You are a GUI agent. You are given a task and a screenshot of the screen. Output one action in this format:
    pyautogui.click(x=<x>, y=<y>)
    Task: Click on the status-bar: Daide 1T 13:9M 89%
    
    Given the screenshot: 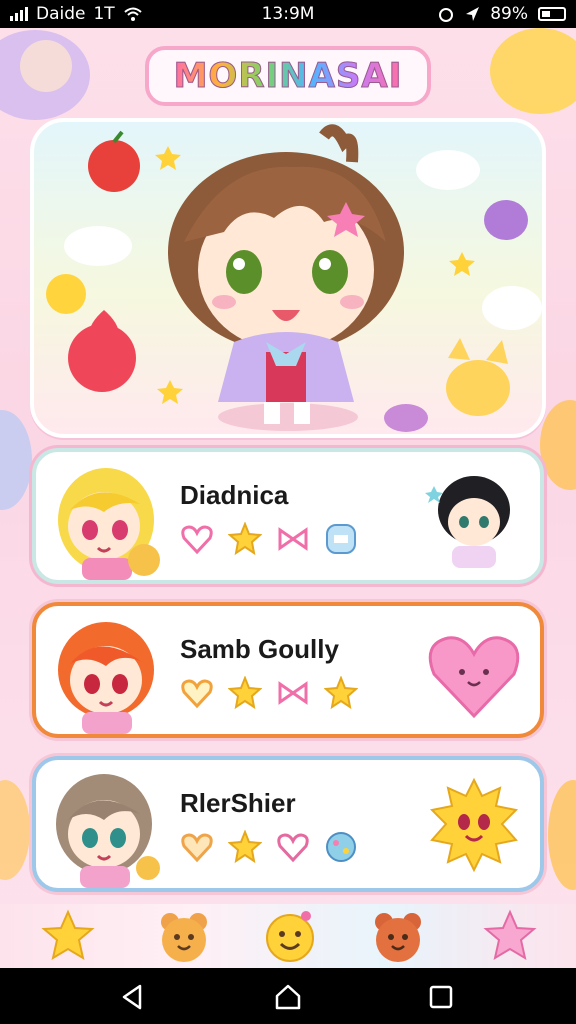 What is the action you would take?
    pyautogui.click(x=288, y=14)
    